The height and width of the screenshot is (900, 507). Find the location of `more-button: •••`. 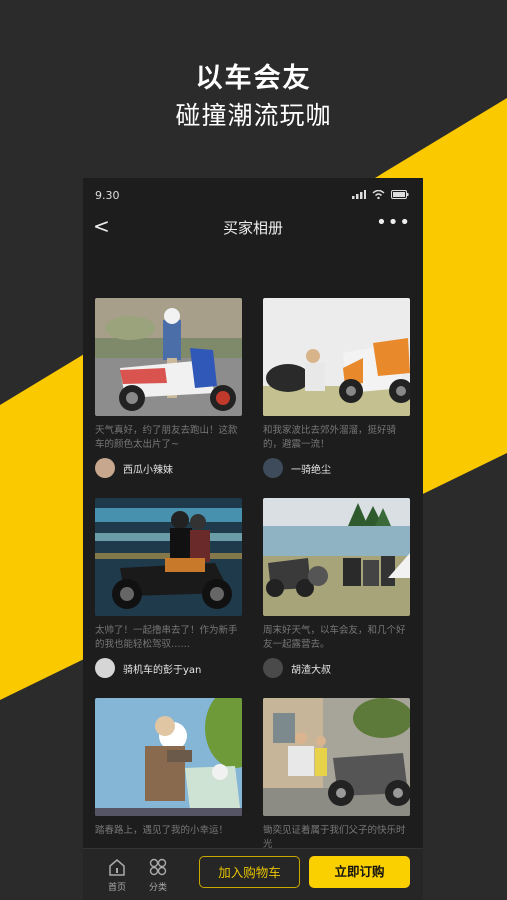

more-button: ••• is located at coordinates (393, 222).